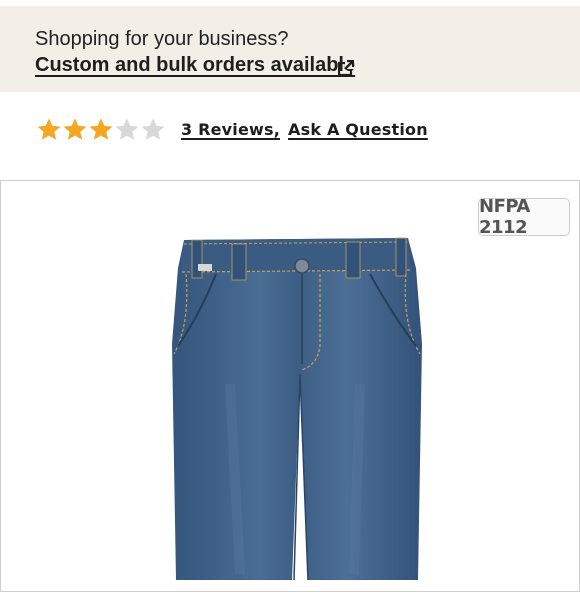  I want to click on reviews-link: 3 Reviews,, so click(230, 129).